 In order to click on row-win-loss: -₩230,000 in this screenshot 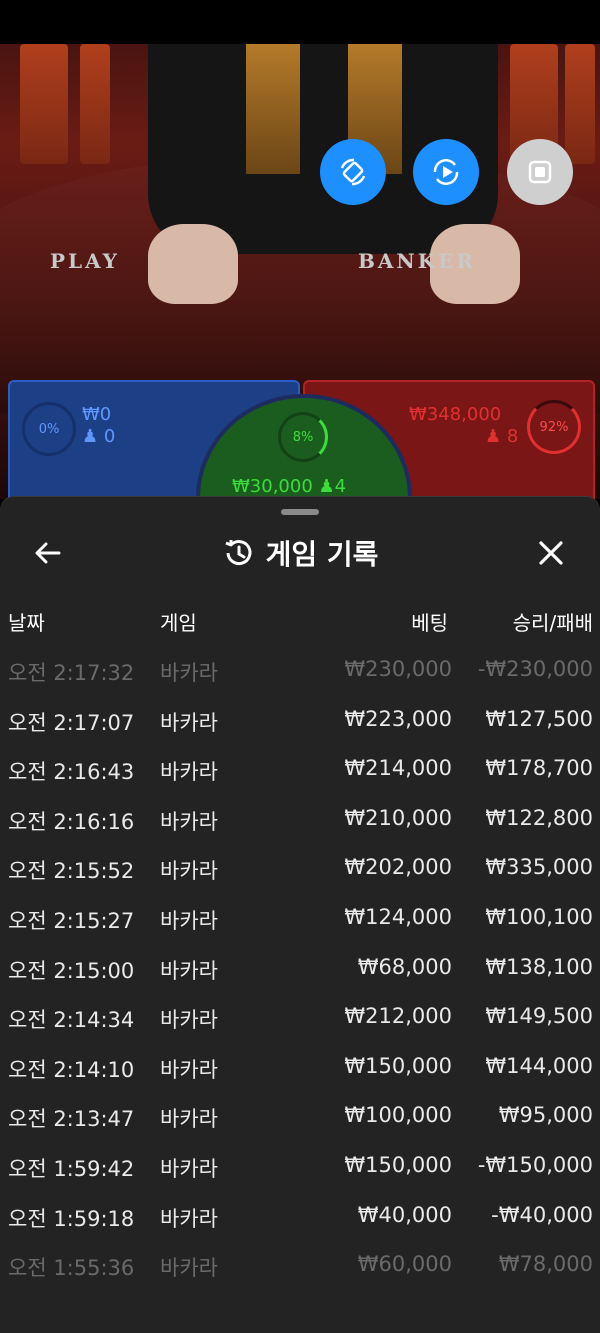, I will do `click(535, 669)`.